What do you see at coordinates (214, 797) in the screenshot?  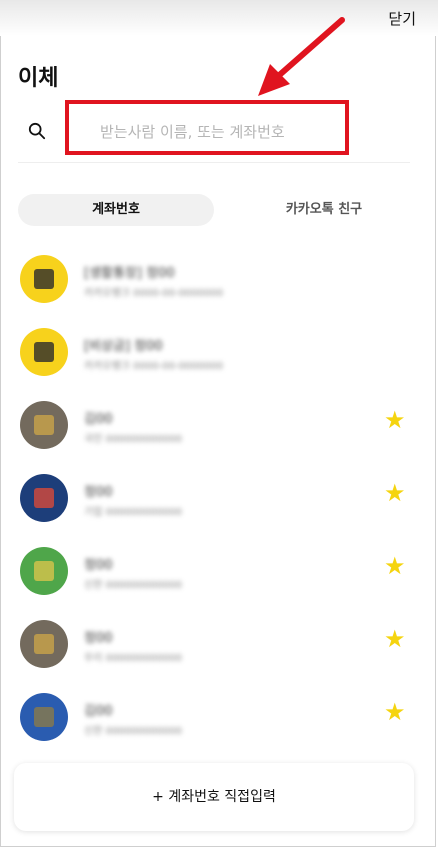 I see `direct-input-button: + 계좌번호 직접입력` at bounding box center [214, 797].